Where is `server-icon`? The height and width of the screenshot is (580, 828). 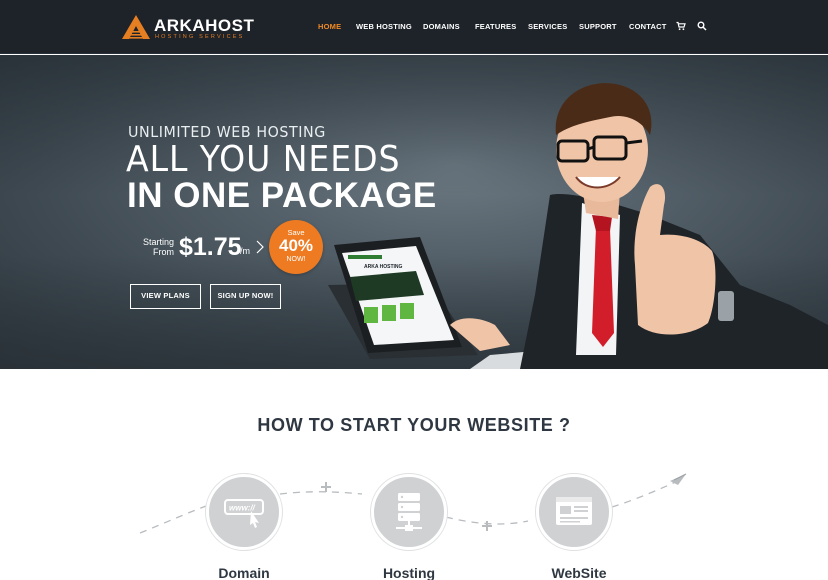 server-icon is located at coordinates (409, 512).